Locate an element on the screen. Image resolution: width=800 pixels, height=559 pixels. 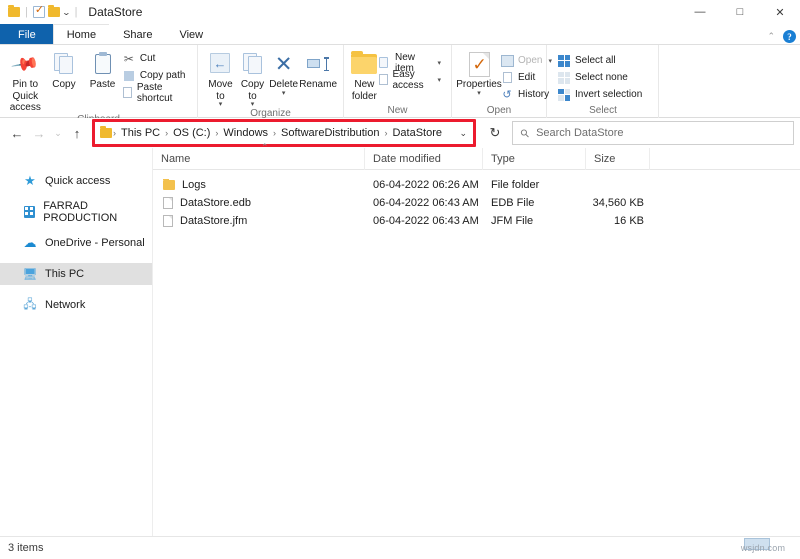
title-bar: | ⌄ | DataStore — □ ✕ is located at coordinates (400, 12).